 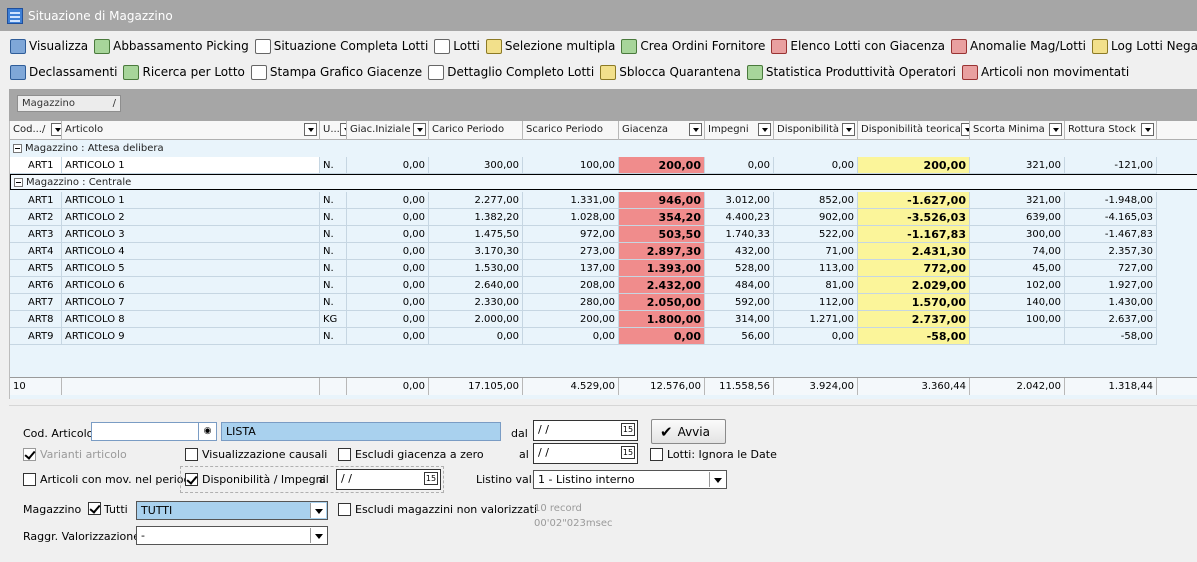 I want to click on table-cell: 1.393,00, so click(x=662, y=268).